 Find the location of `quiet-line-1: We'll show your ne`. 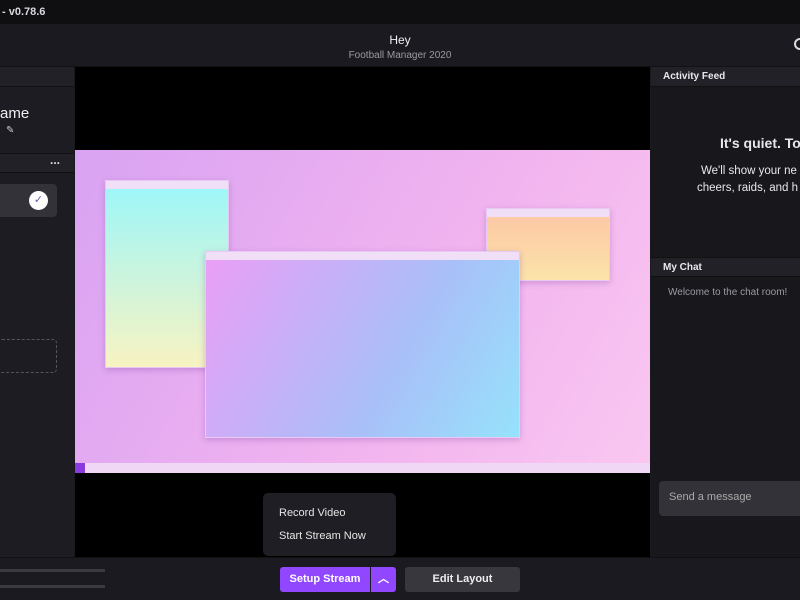

quiet-line-1: We'll show your ne is located at coordinates (749, 171).